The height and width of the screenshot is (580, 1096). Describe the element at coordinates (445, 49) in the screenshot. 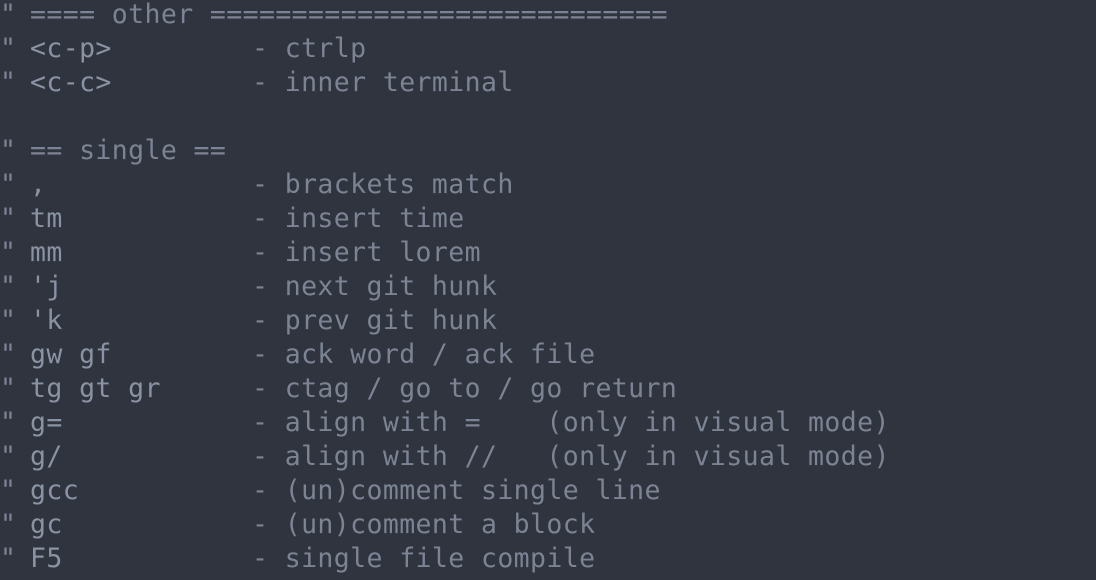

I see `keymap-line: " <c-p> - ctrlp` at that location.